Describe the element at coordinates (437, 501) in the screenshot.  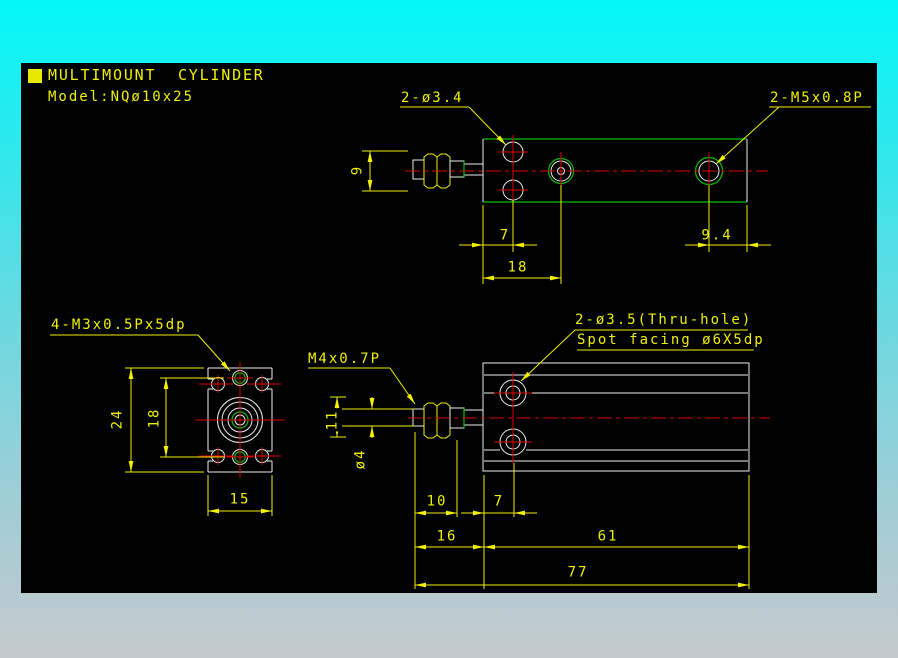
I see `dim-rod-front: 10` at that location.